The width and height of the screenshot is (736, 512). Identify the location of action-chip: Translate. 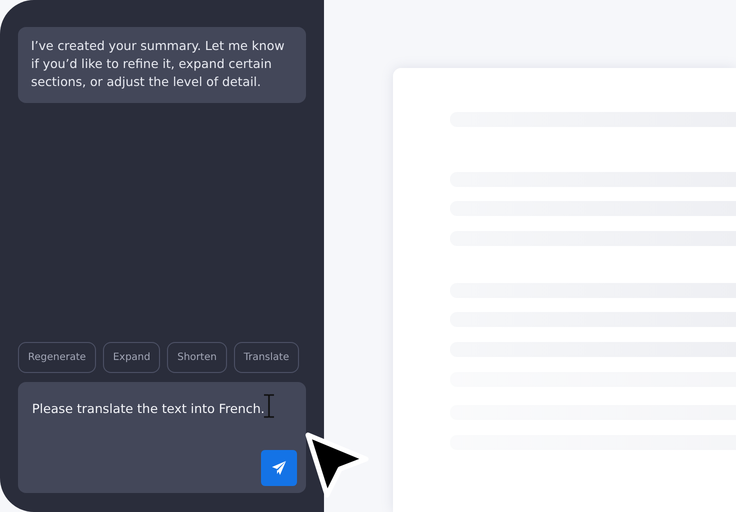
(267, 357).